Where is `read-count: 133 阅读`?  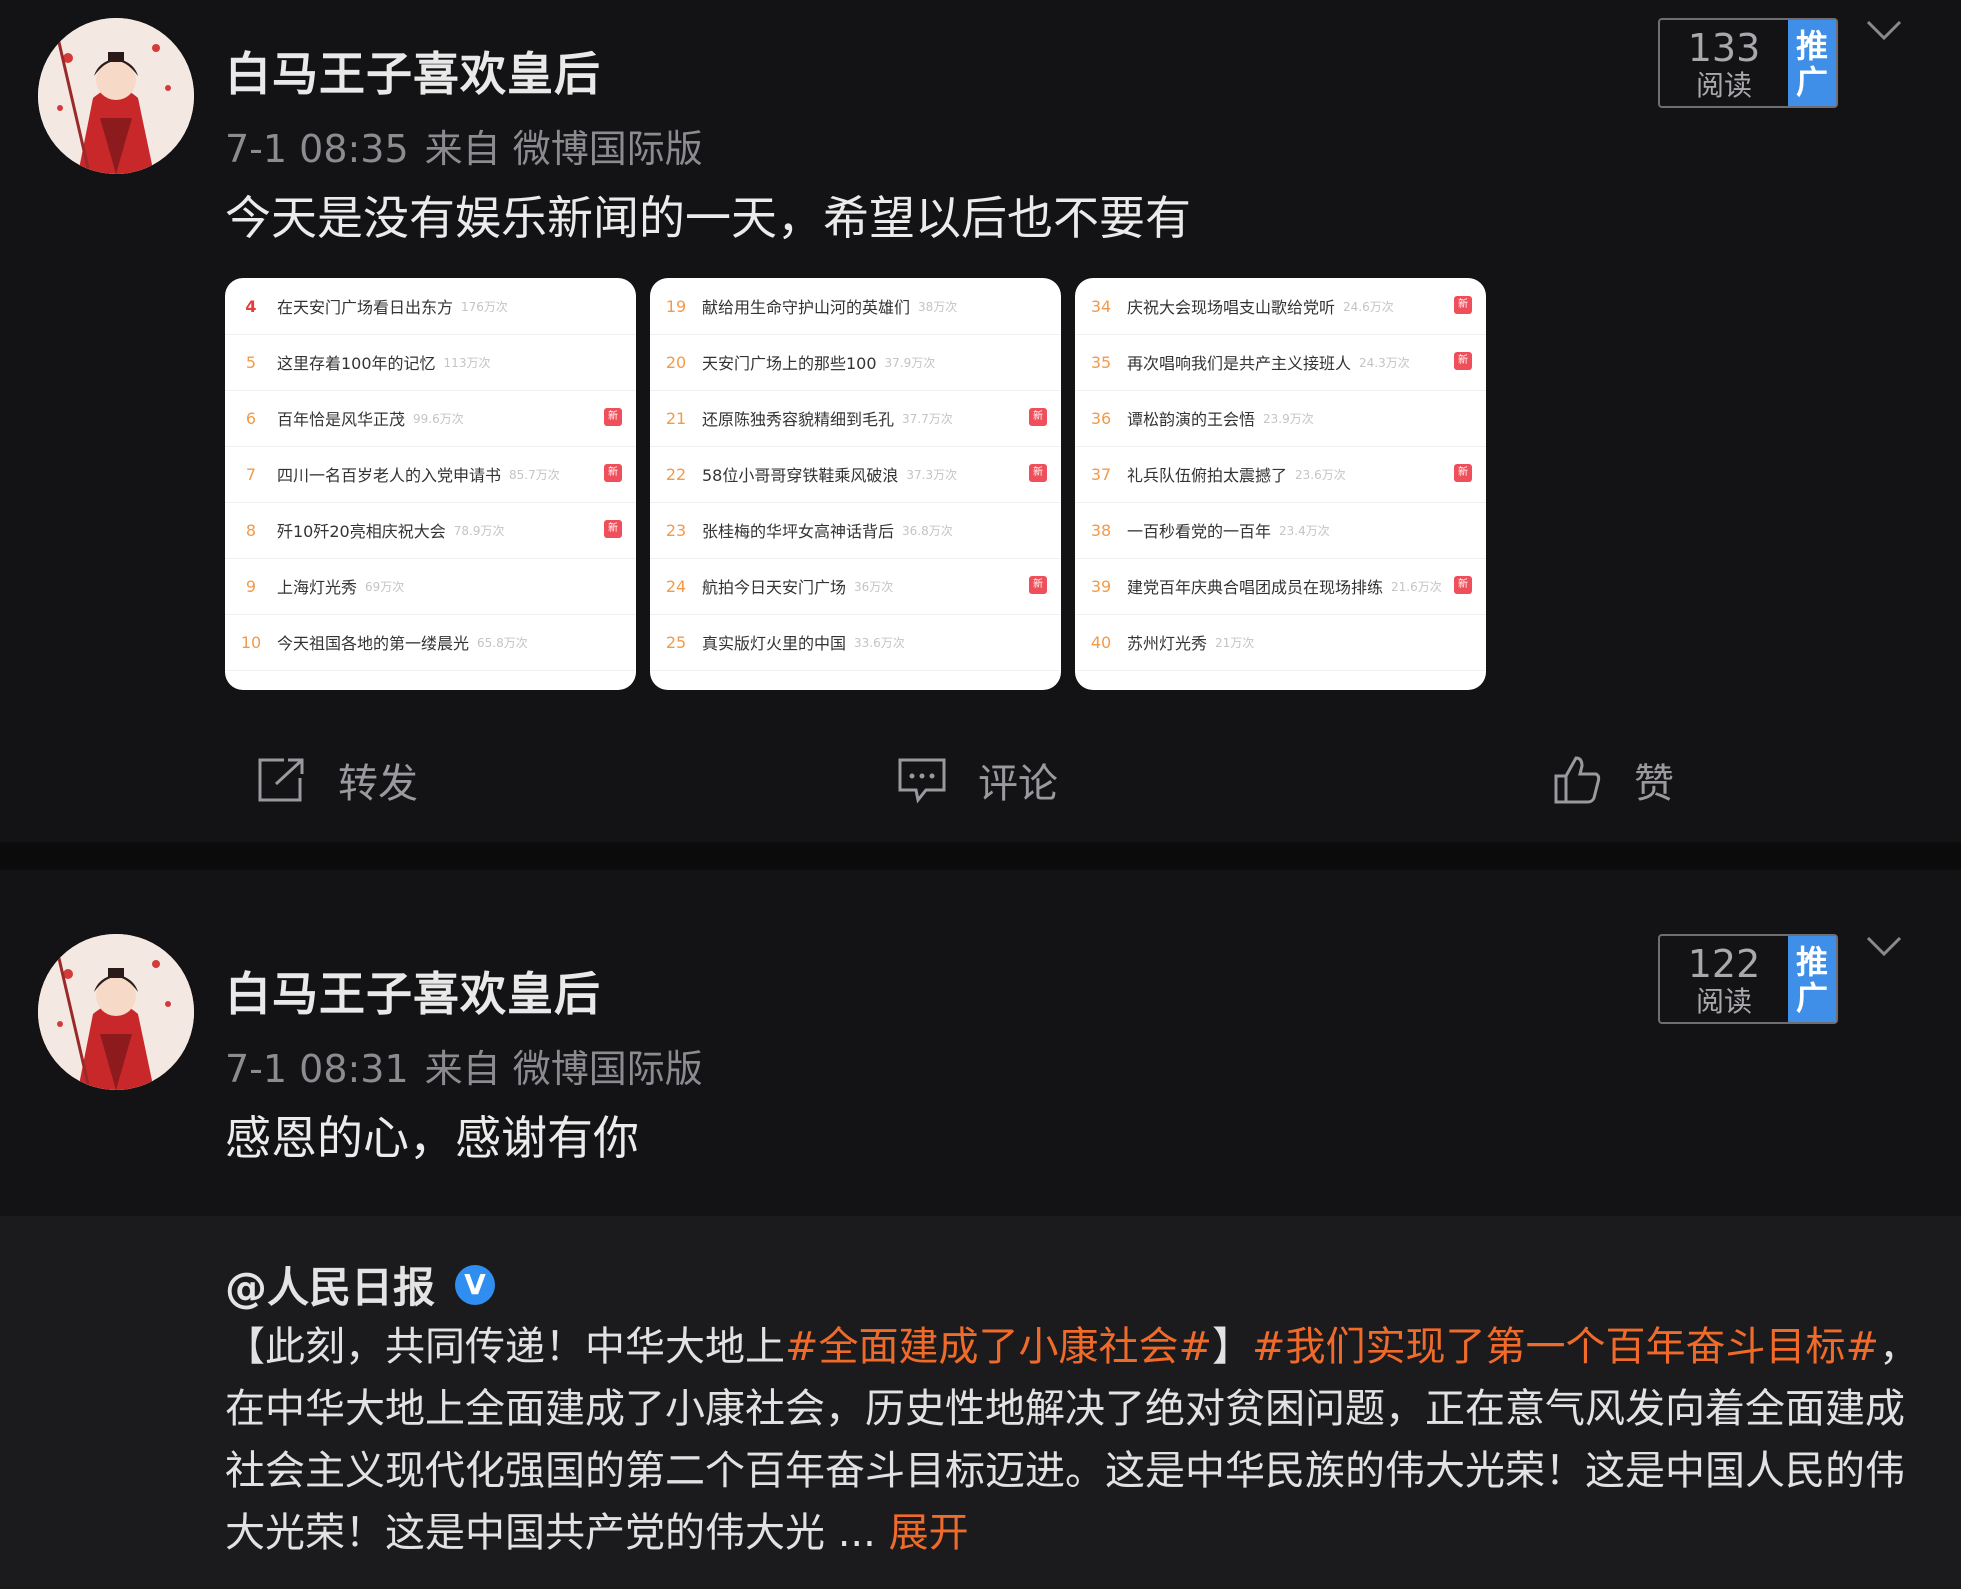 read-count: 133 阅读 is located at coordinates (1724, 63).